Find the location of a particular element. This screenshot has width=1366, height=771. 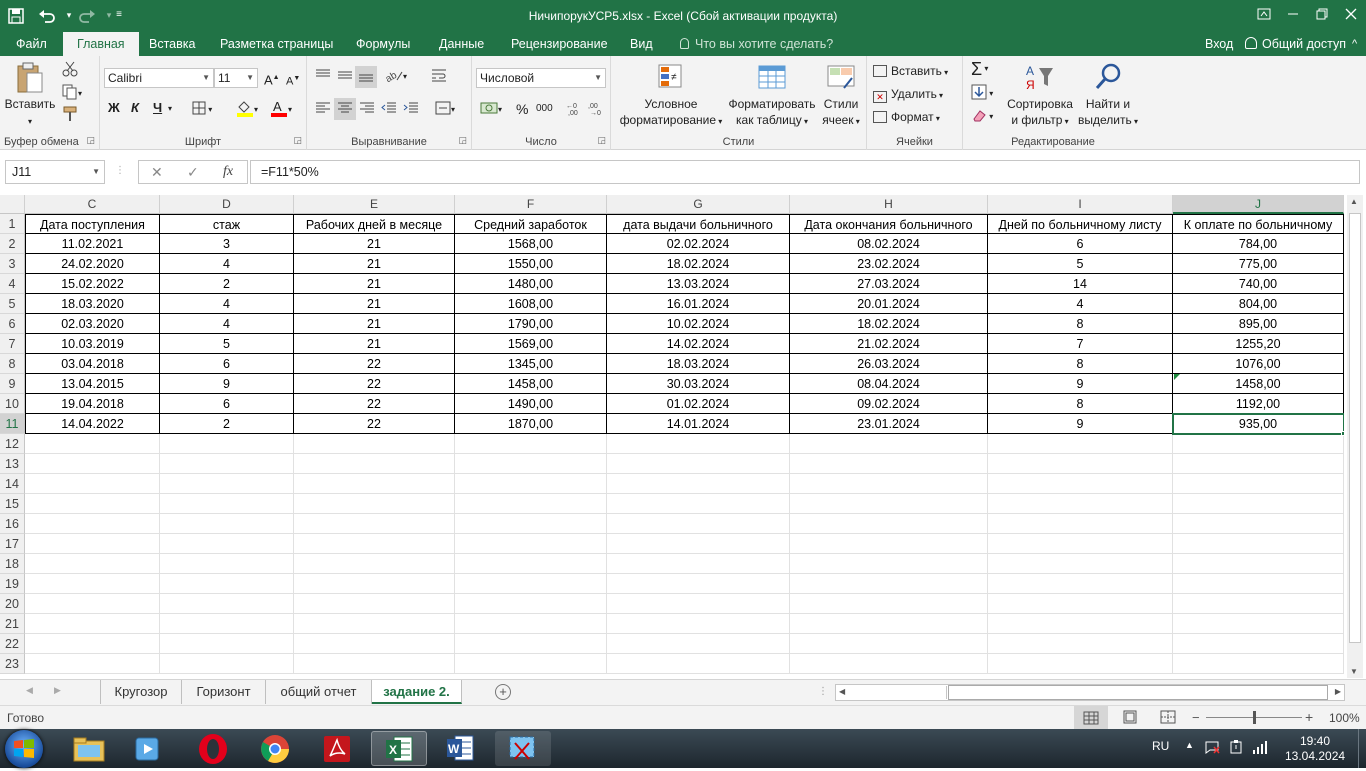

wrap-text-icon is located at coordinates (439, 77).